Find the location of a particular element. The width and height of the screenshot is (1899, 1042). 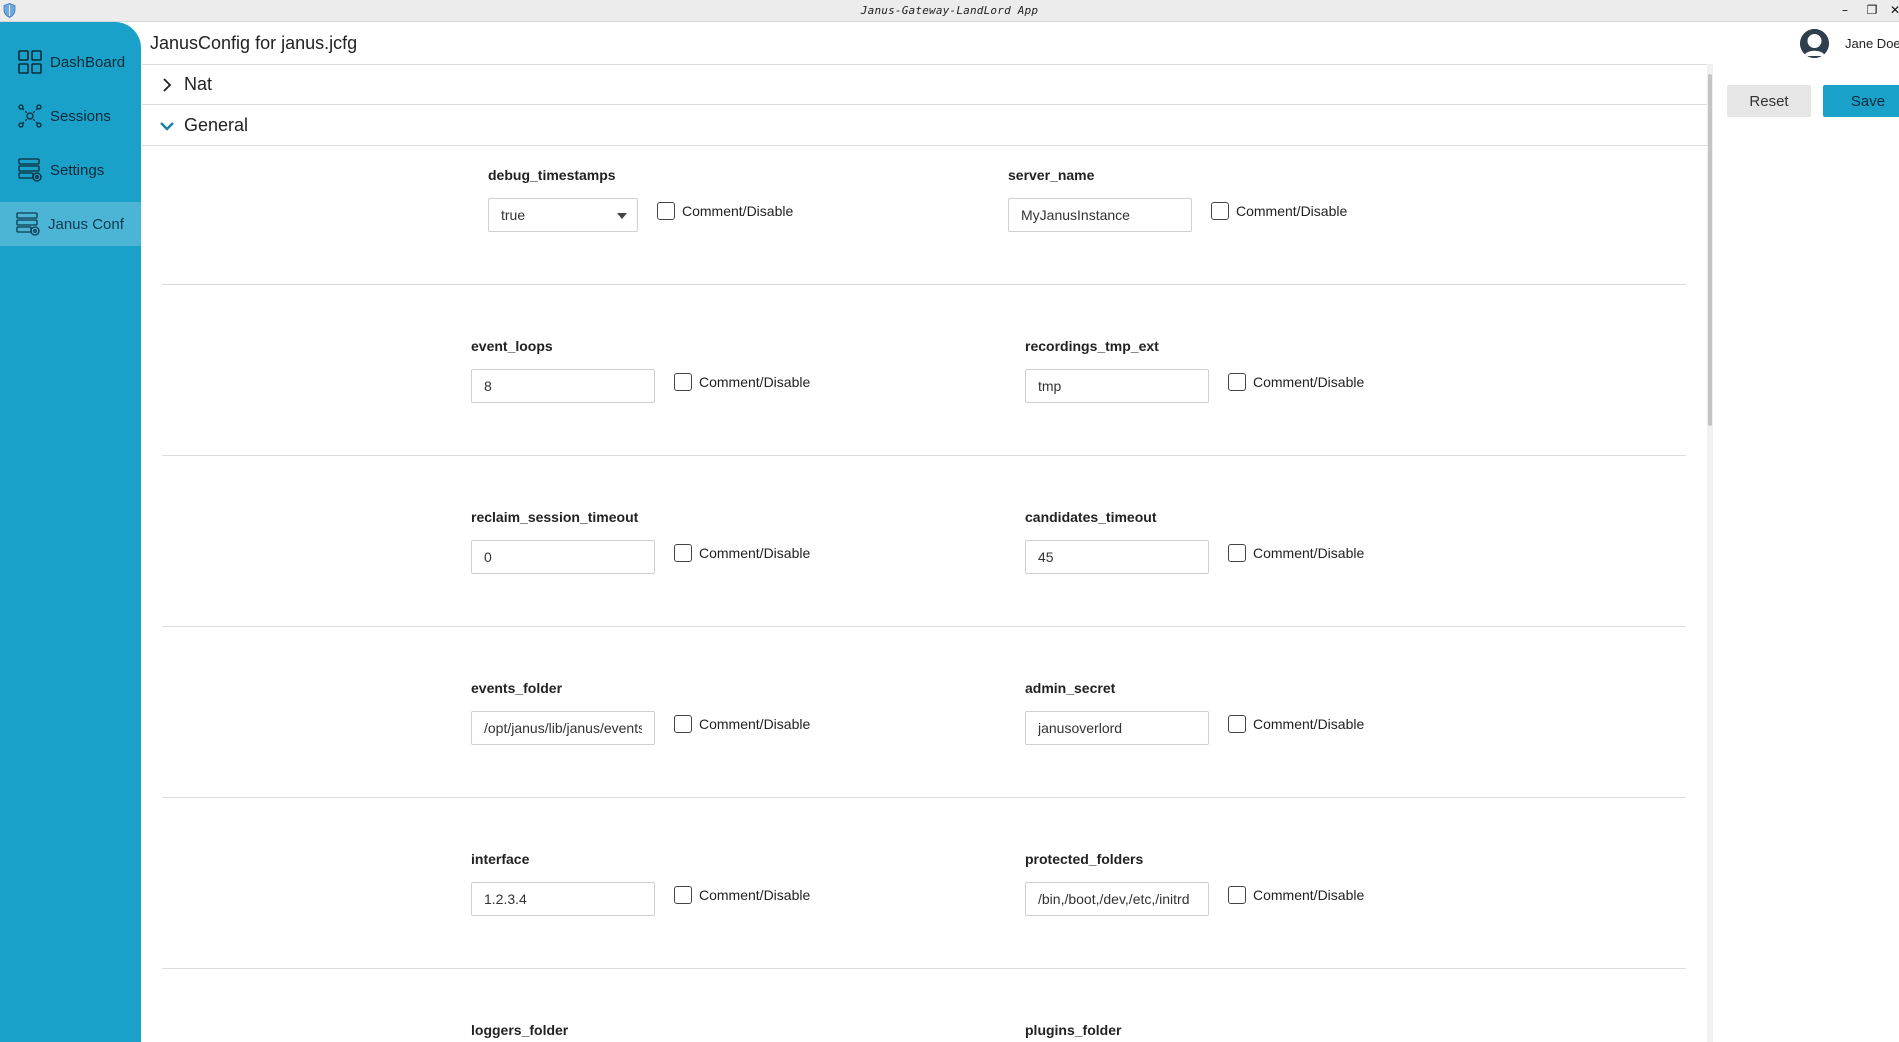

sidebar-item-janus-conf: Janus Conf is located at coordinates (70, 224).